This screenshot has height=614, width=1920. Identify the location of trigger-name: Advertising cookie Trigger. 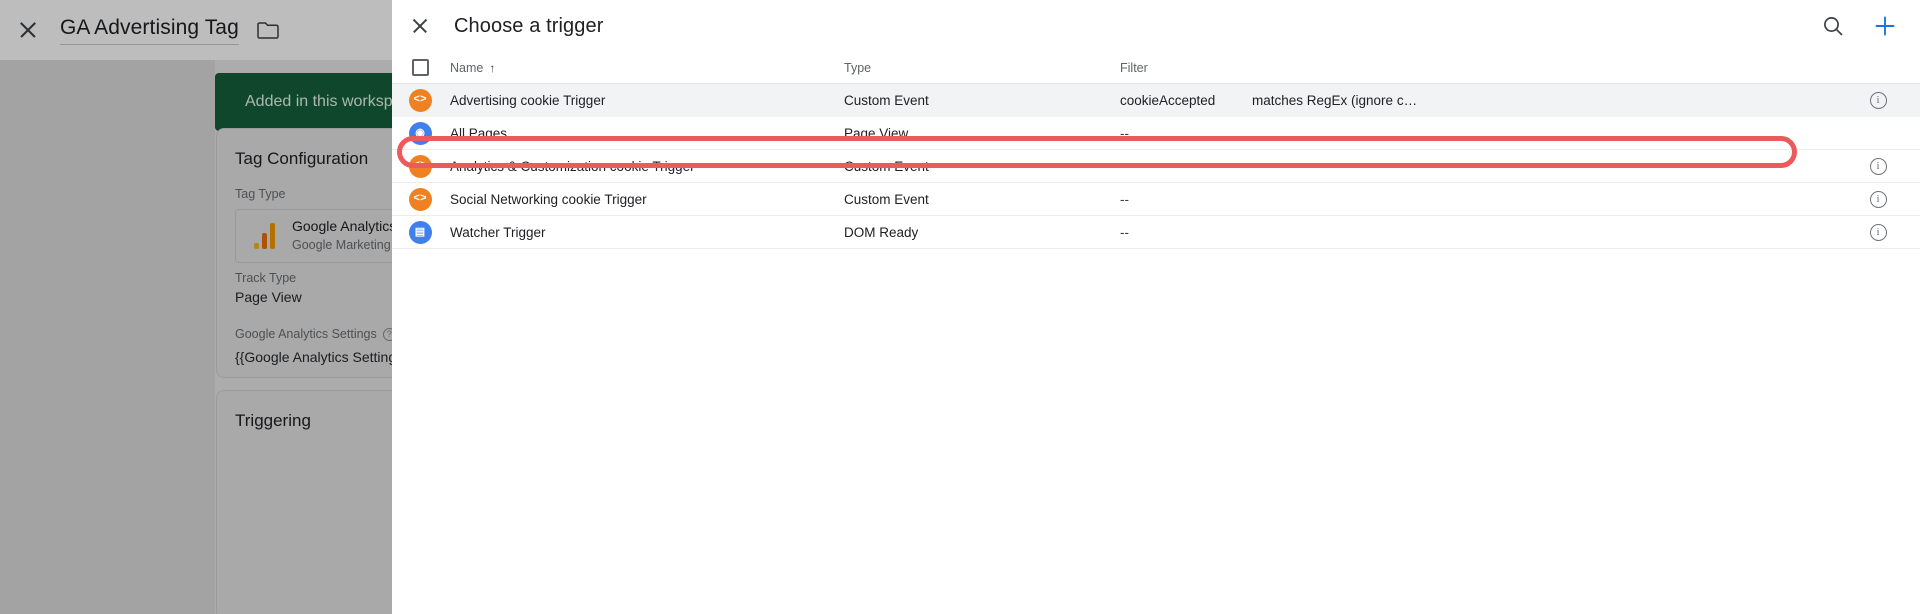
(528, 100).